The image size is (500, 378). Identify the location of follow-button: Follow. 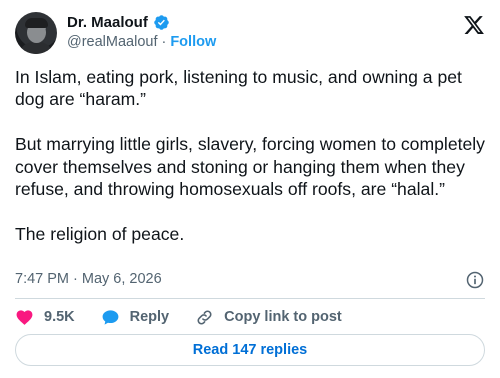
(193, 42).